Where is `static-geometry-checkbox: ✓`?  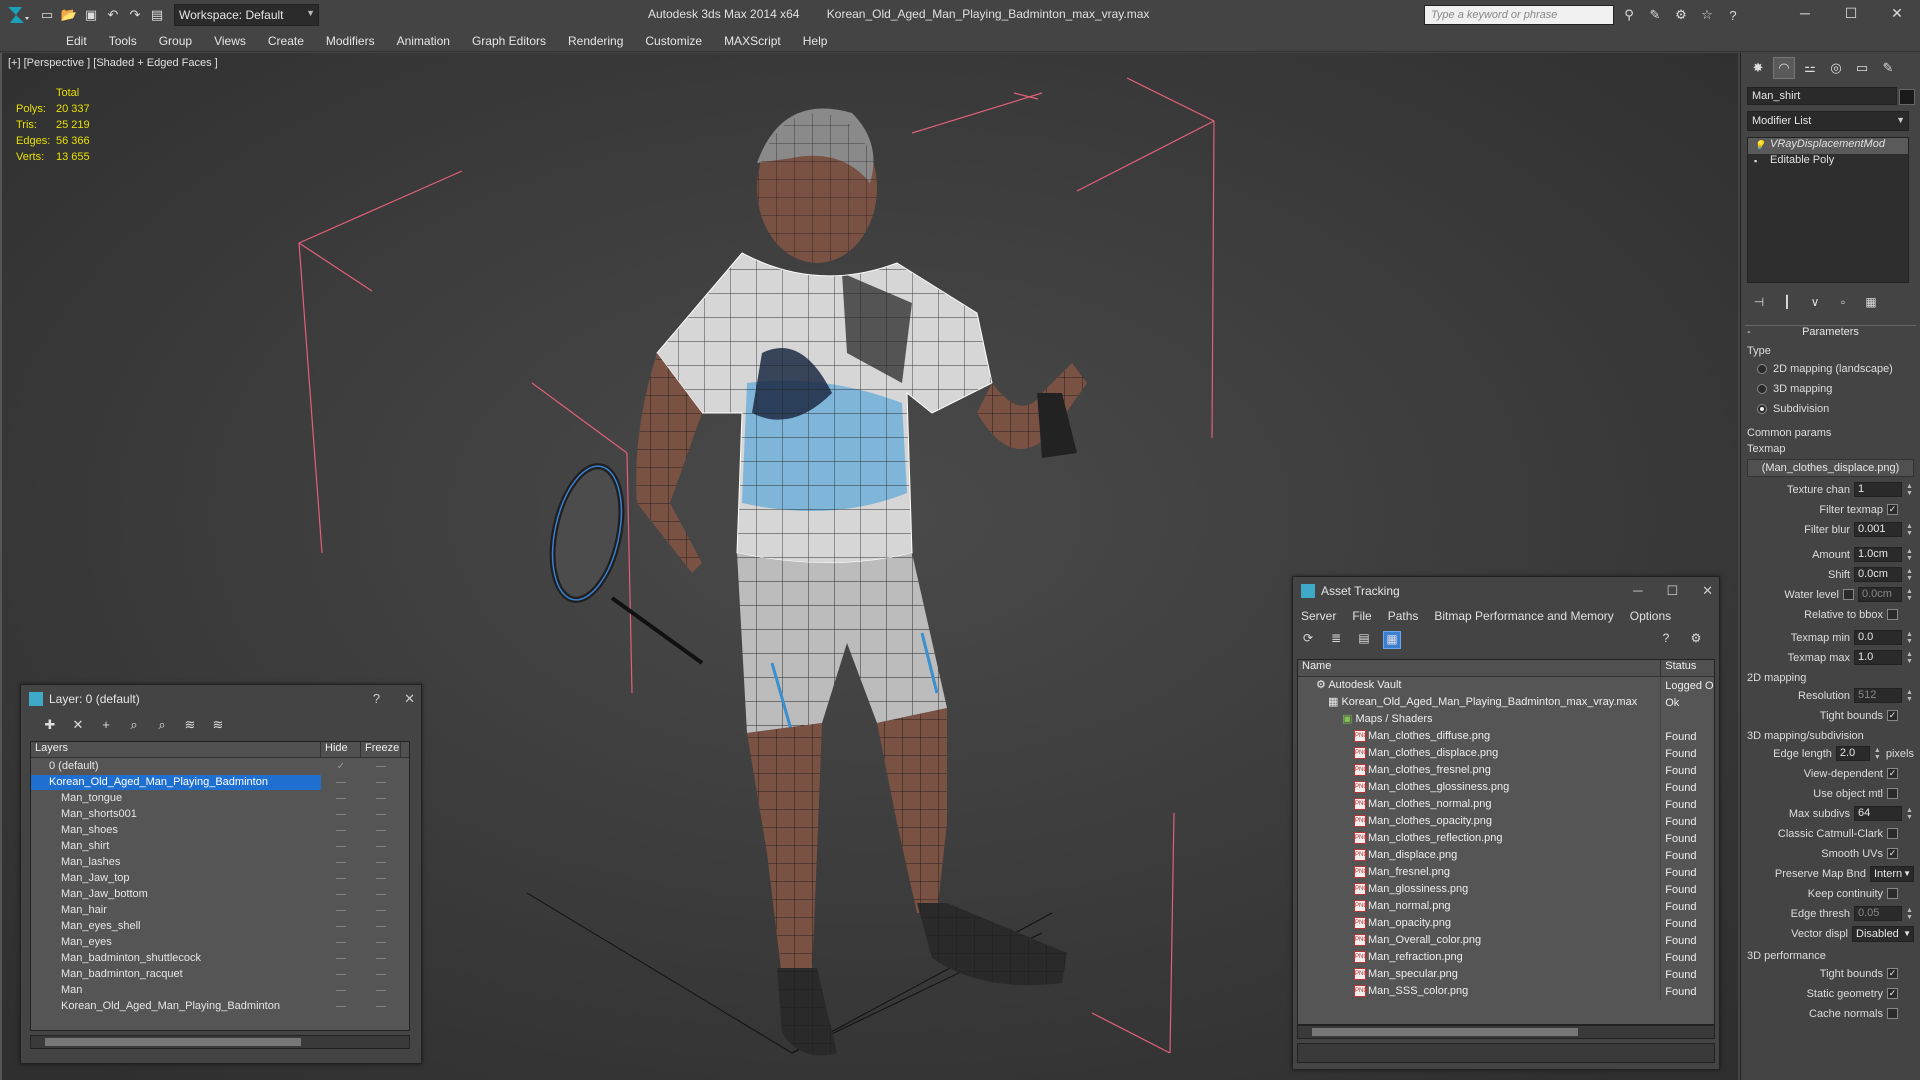 static-geometry-checkbox: ✓ is located at coordinates (1892, 993).